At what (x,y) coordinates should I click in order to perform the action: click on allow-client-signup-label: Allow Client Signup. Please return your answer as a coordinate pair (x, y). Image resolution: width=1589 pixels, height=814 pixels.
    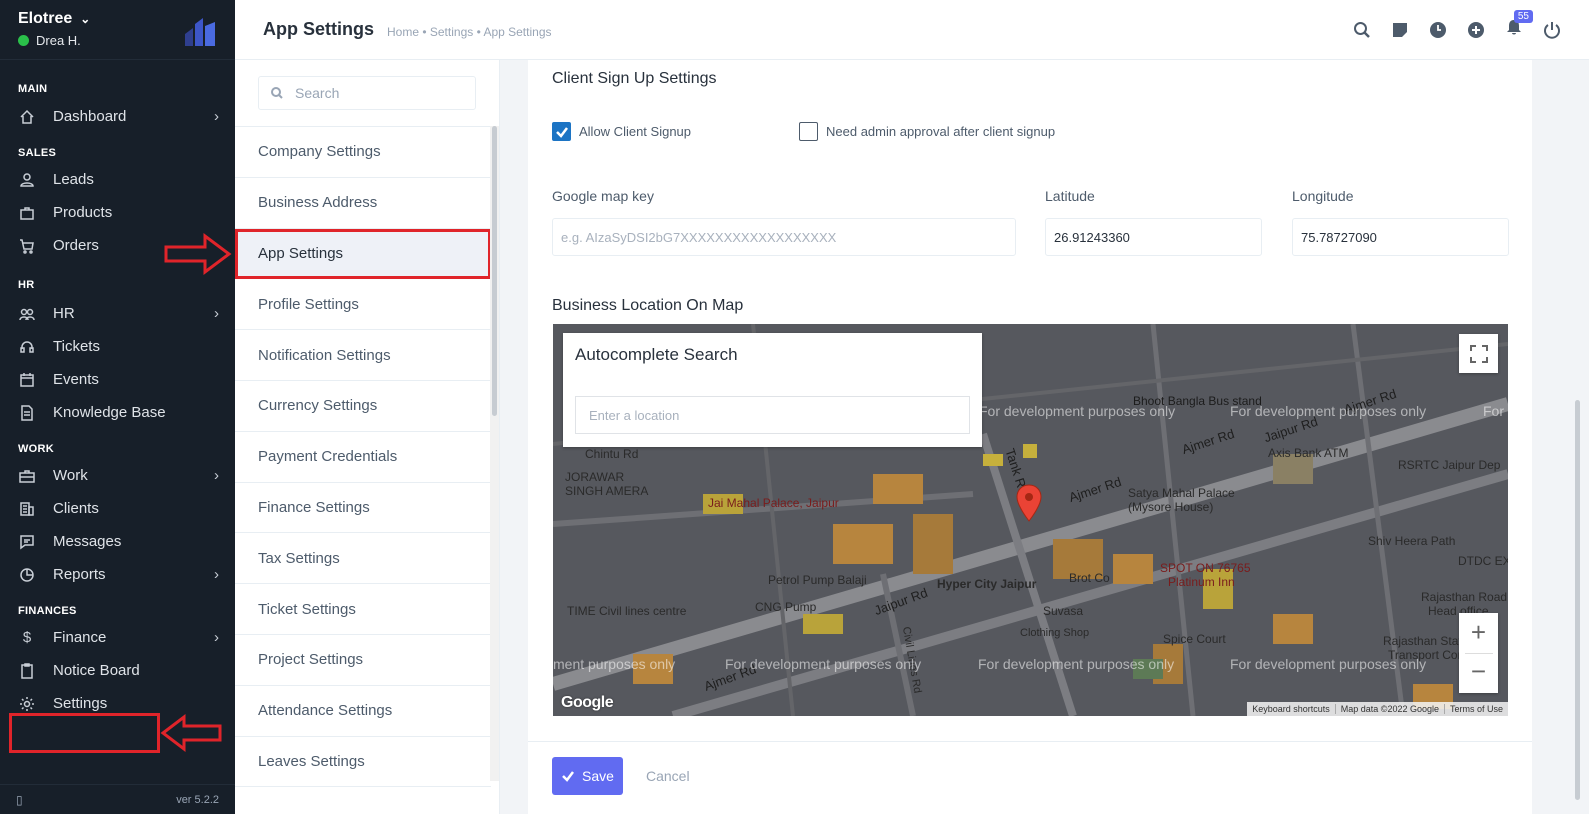
    Looking at the image, I should click on (635, 131).